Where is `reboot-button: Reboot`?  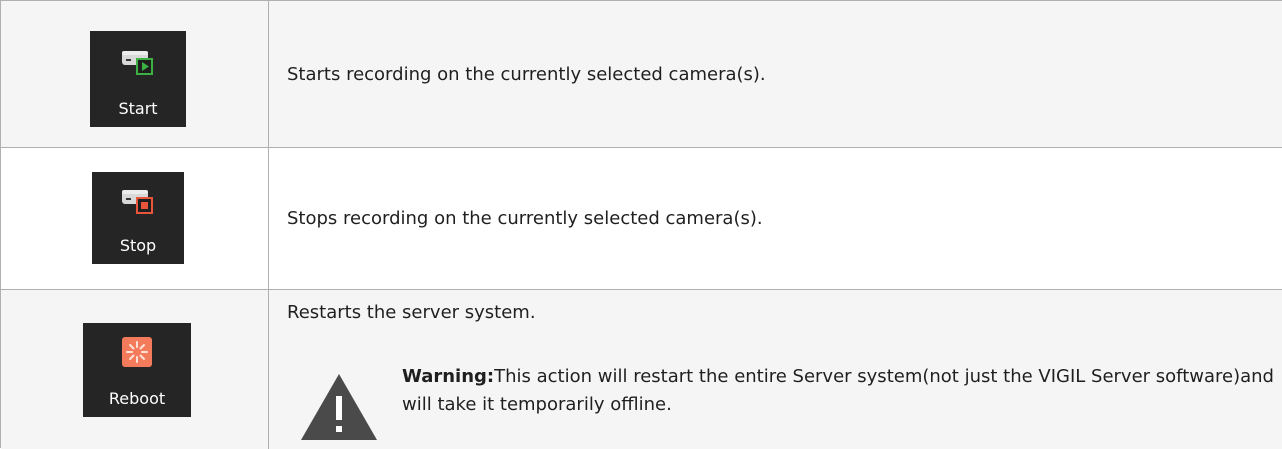
reboot-button: Reboot is located at coordinates (137, 370).